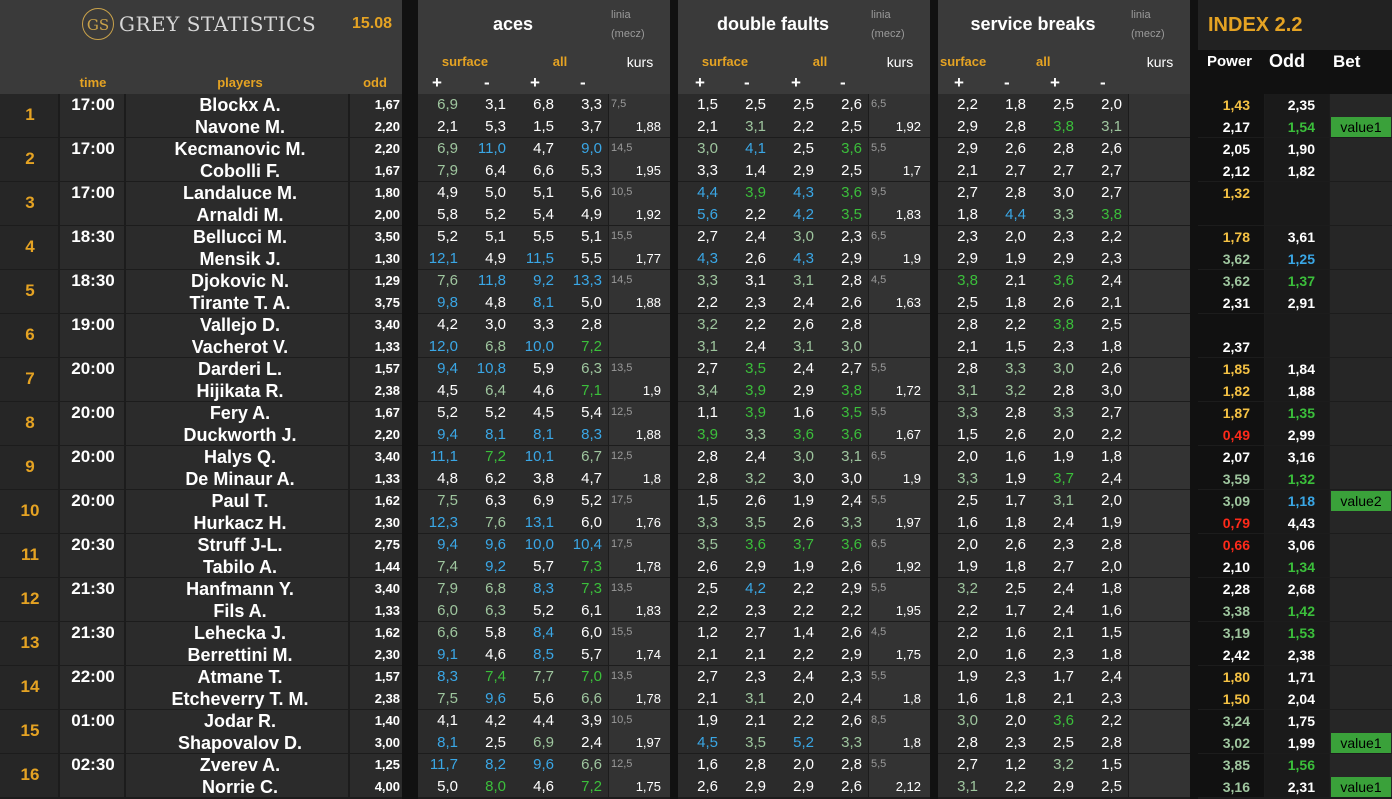 The image size is (1392, 799). What do you see at coordinates (1301, 501) in the screenshot?
I see `index-odd-value: 1,18` at bounding box center [1301, 501].